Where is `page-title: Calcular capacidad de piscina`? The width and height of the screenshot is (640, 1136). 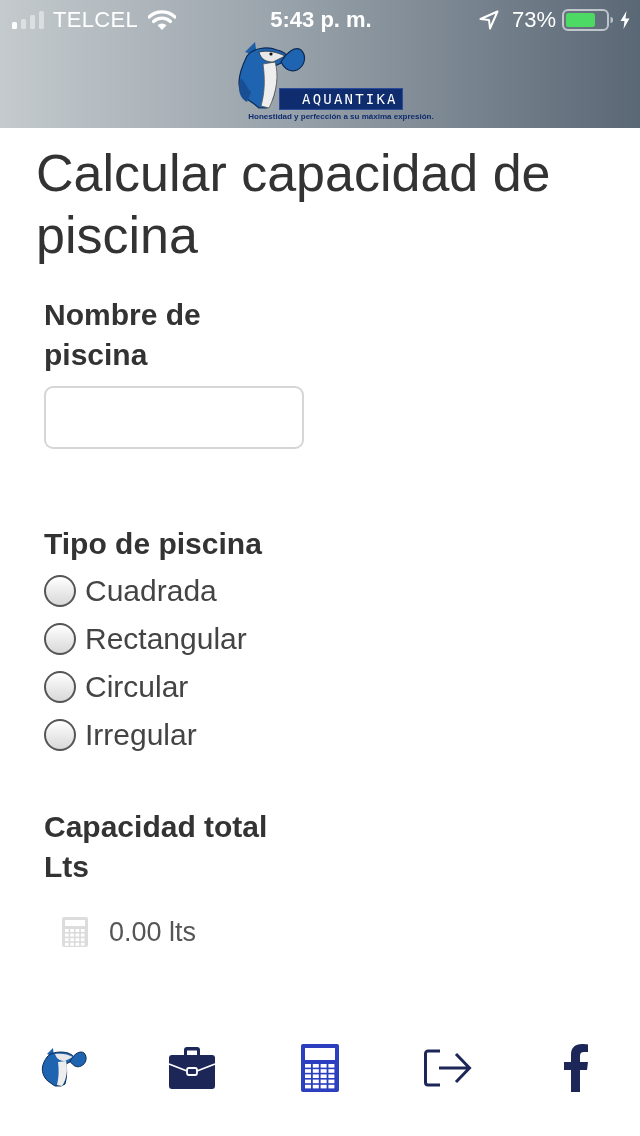 page-title: Calcular capacidad de piscina is located at coordinates (294, 204).